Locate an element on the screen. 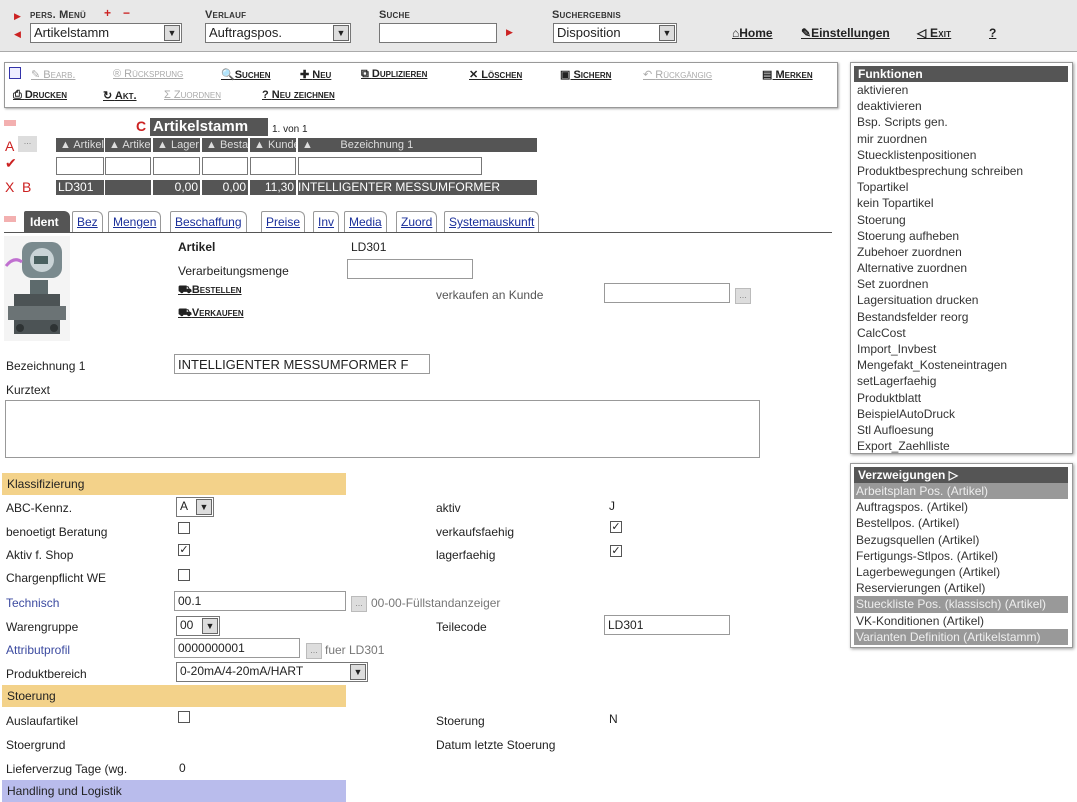 The image size is (1077, 802). filter-bezeichnung-input is located at coordinates (390, 166).